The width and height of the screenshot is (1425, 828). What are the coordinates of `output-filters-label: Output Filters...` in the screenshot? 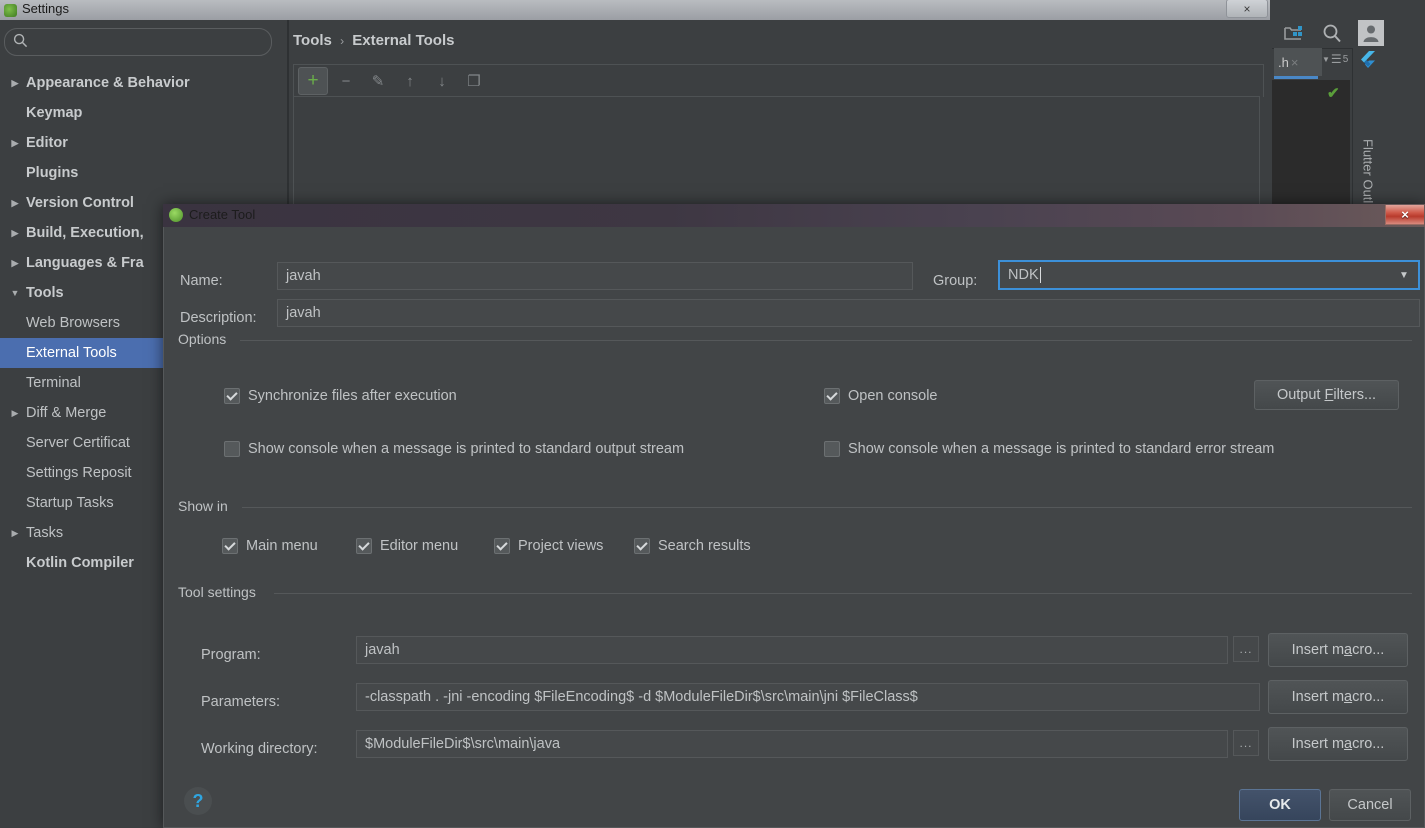 It's located at (1326, 395).